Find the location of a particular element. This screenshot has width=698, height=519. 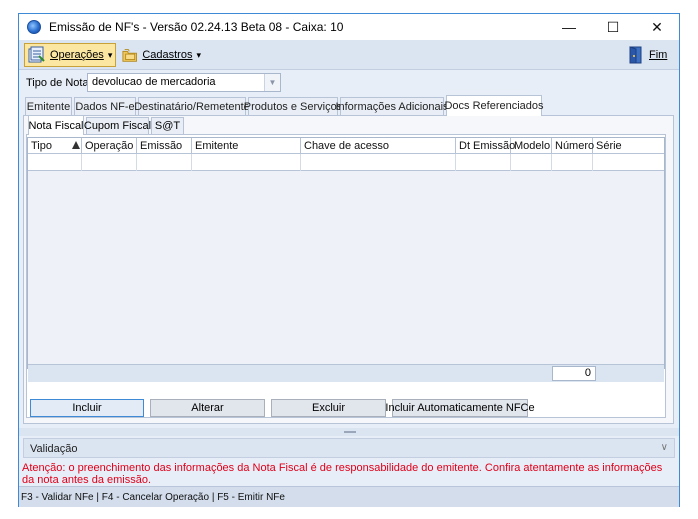

maximize-icon: ☐ is located at coordinates (613, 26).